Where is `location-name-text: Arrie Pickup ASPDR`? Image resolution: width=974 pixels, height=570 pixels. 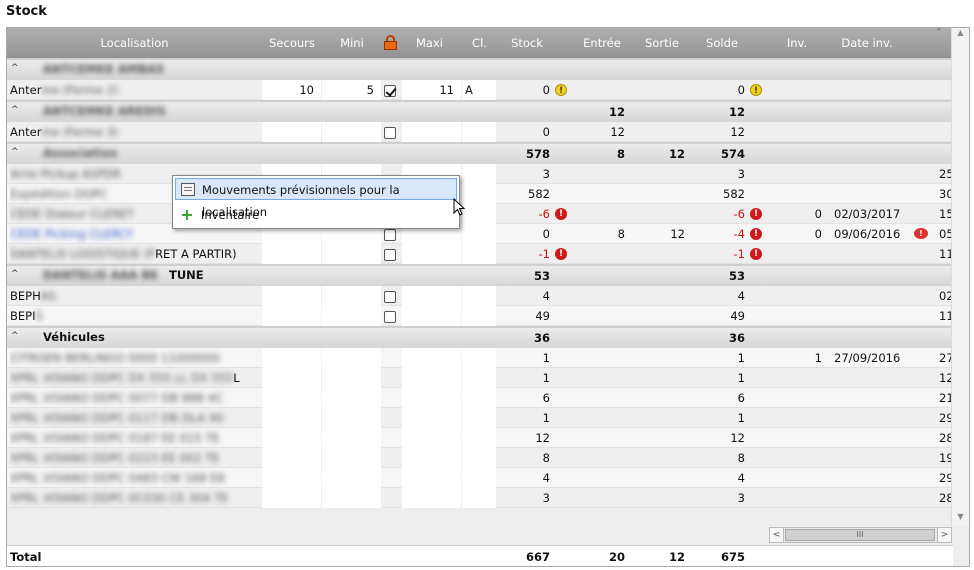
location-name-text: Arrie Pickup ASPDR is located at coordinates (65, 174).